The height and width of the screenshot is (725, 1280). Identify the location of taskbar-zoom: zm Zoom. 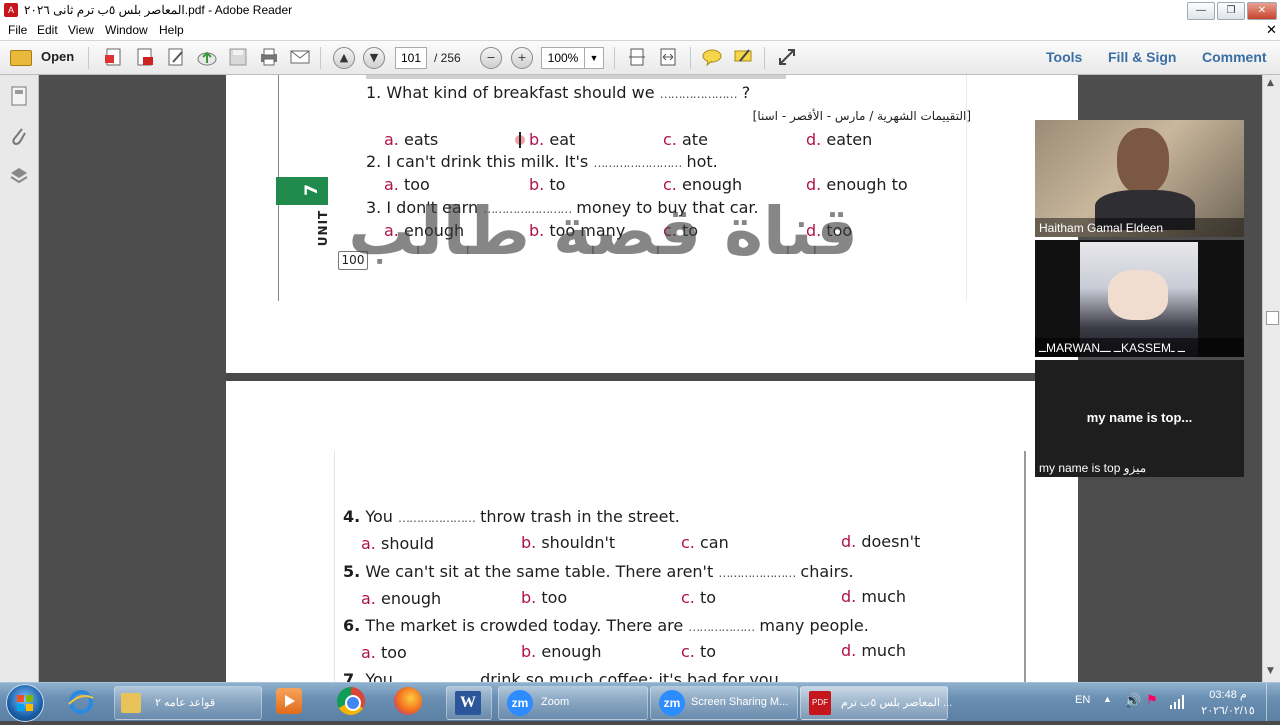
(573, 703).